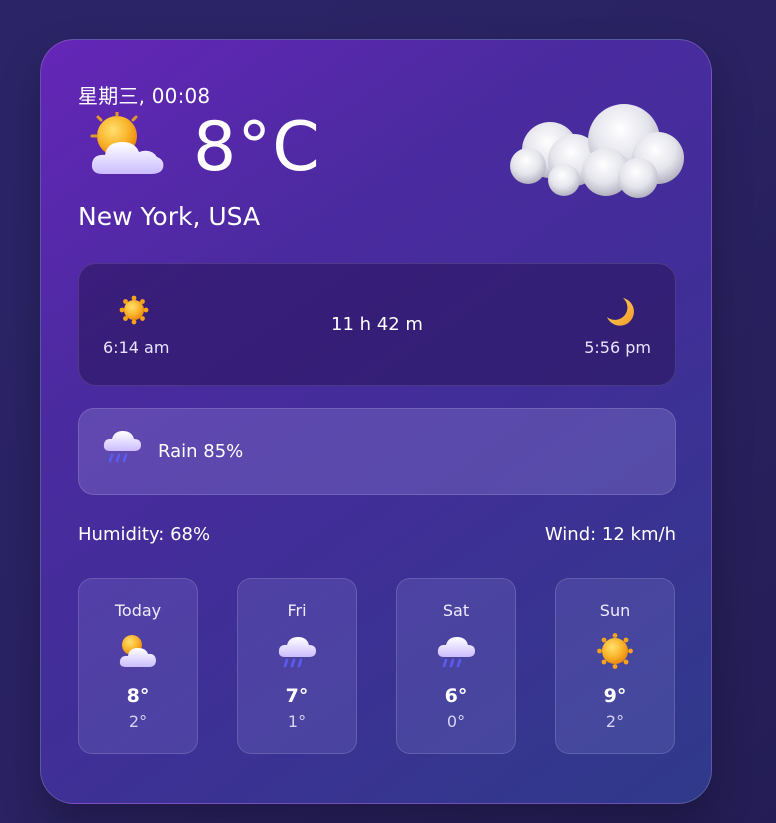  I want to click on forecast-high: 7°, so click(297, 696).